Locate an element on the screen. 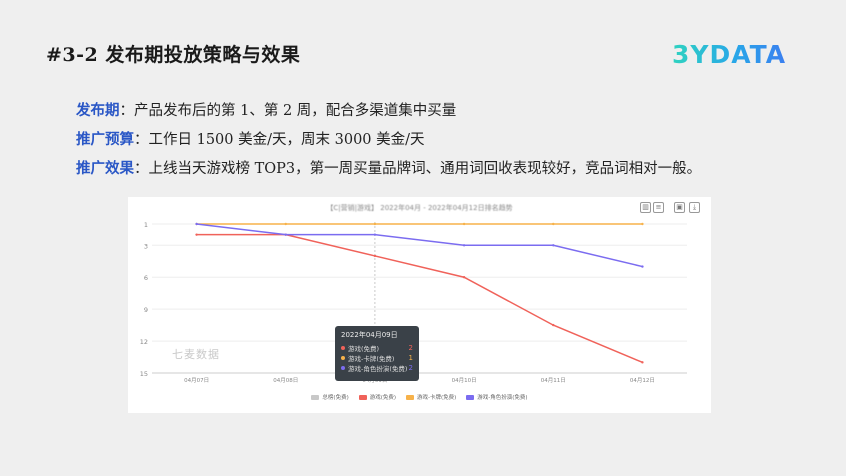 The height and width of the screenshot is (476, 846). tooltip-series-name: 游戏-角色扮演(免费) is located at coordinates (378, 369).